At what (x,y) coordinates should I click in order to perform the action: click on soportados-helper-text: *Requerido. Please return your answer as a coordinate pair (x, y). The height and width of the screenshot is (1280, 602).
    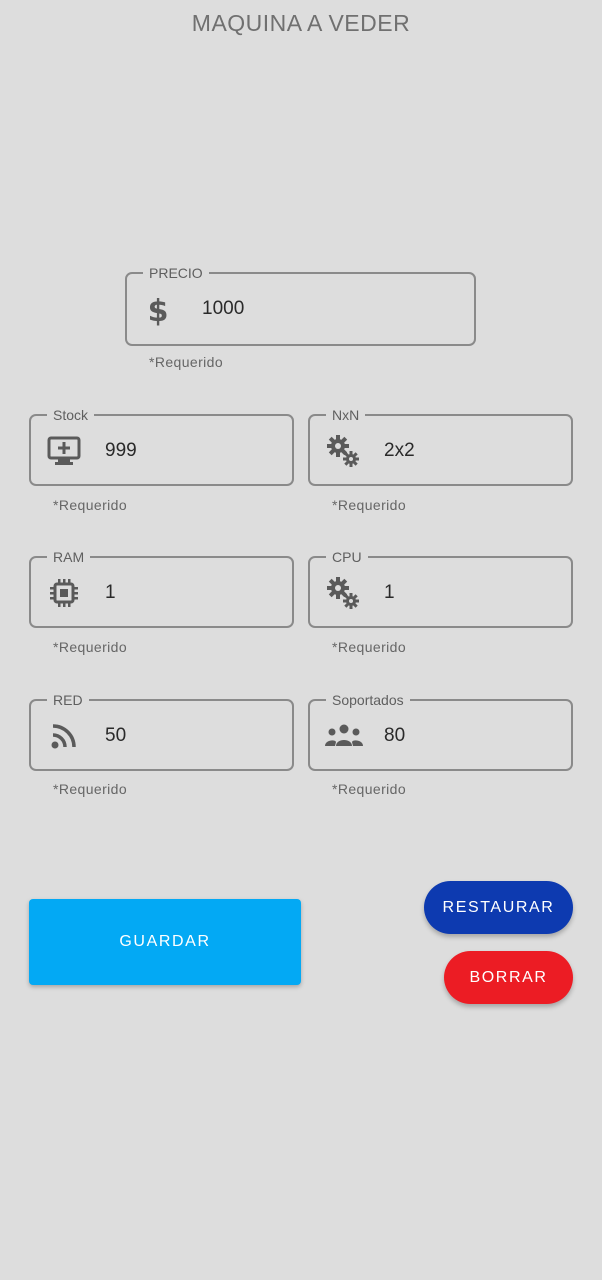
    Looking at the image, I should click on (369, 789).